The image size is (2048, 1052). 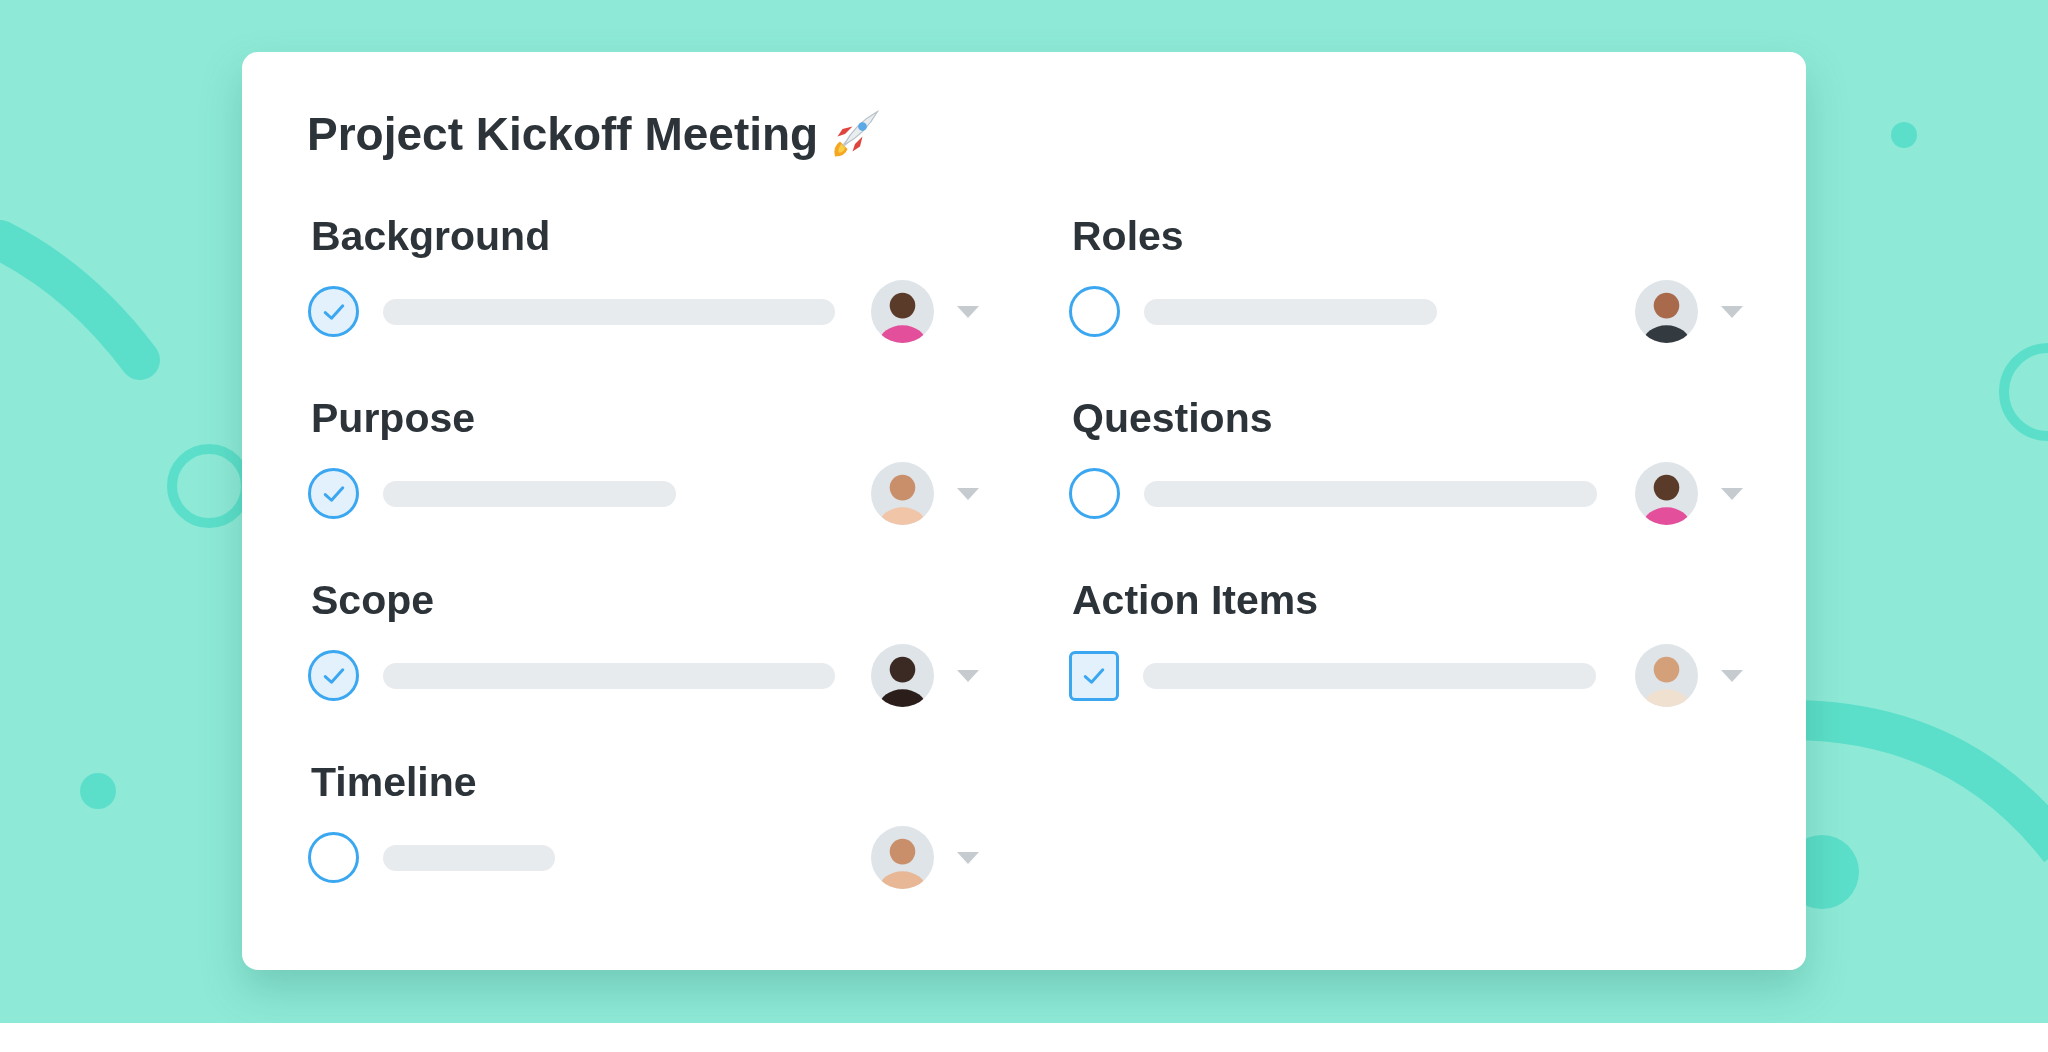 I want to click on section-heading: Purpose, so click(x=394, y=418).